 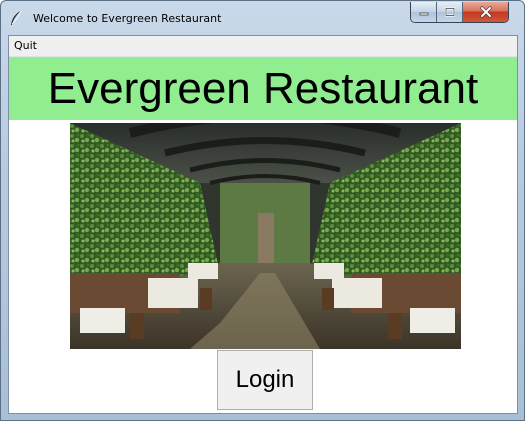 I want to click on close-button, so click(x=485, y=12).